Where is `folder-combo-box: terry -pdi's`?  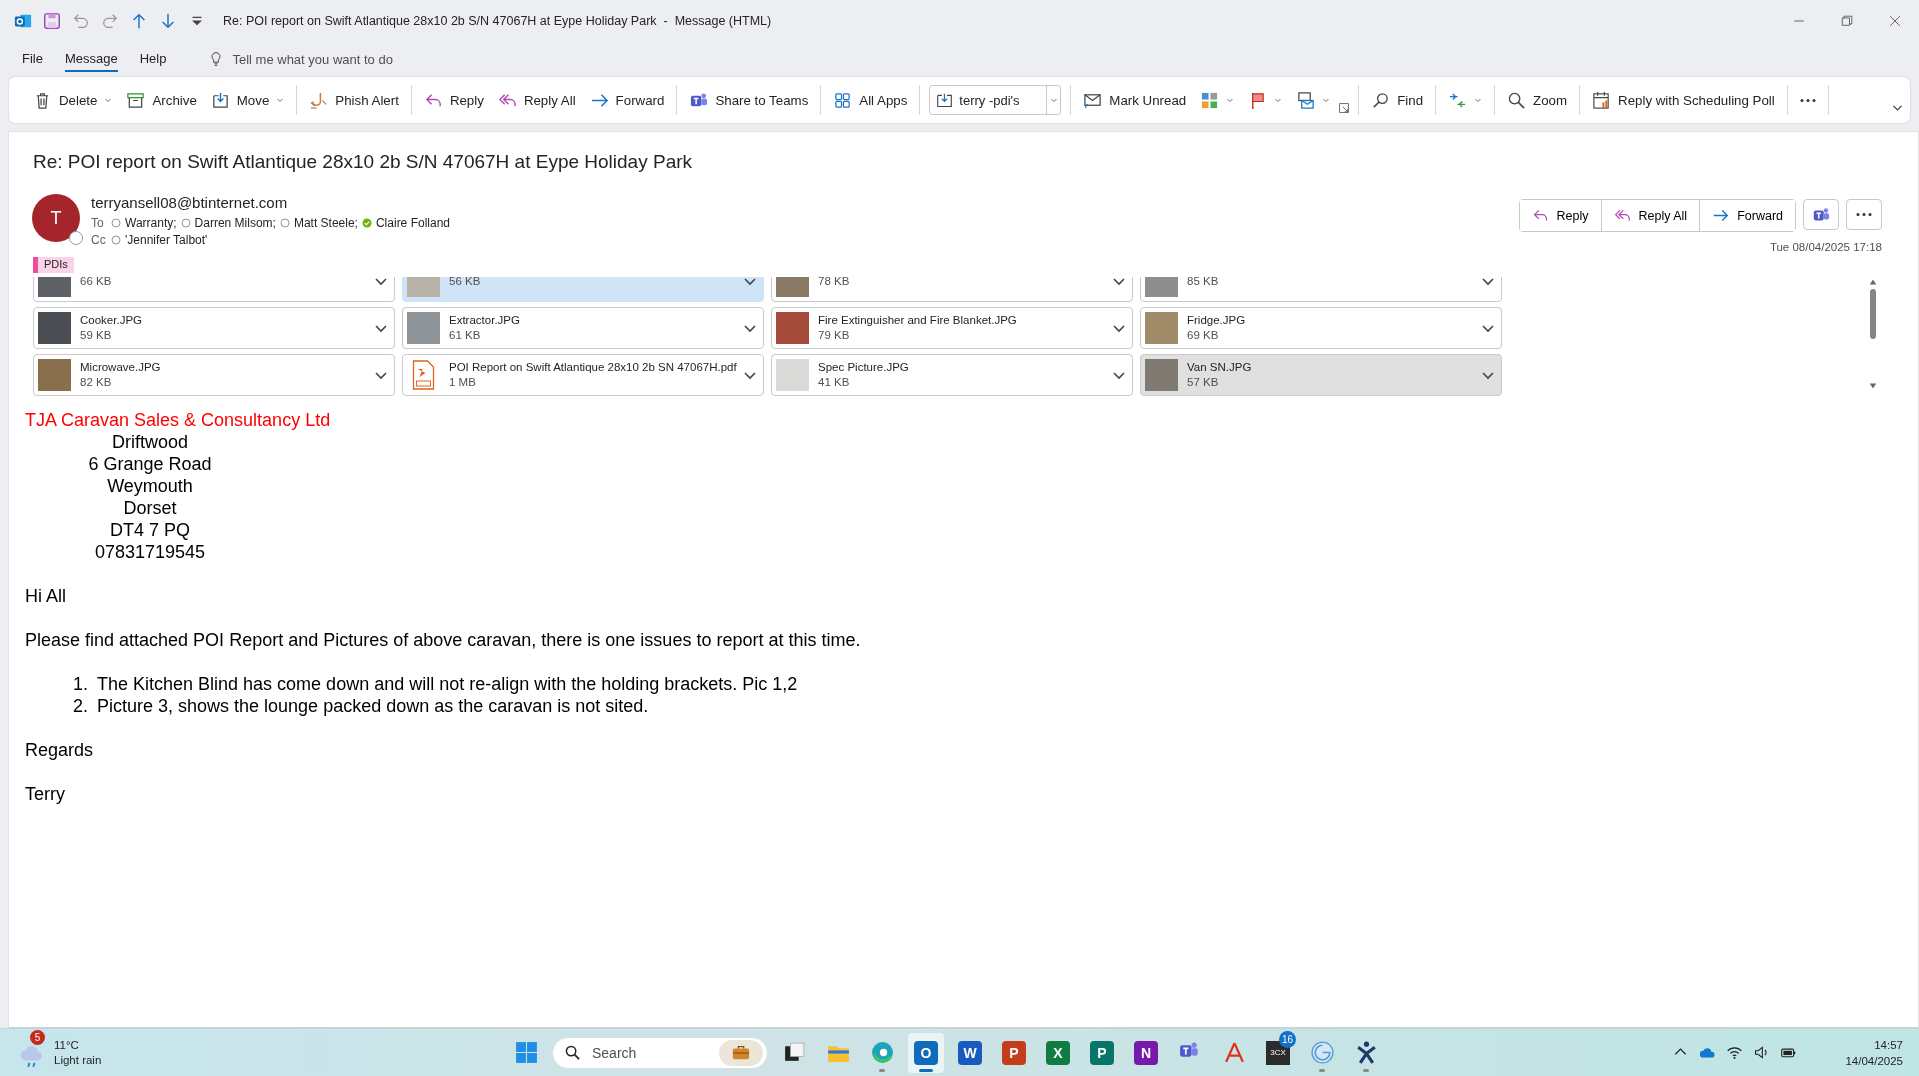 folder-combo-box: terry -pdi's is located at coordinates (995, 100).